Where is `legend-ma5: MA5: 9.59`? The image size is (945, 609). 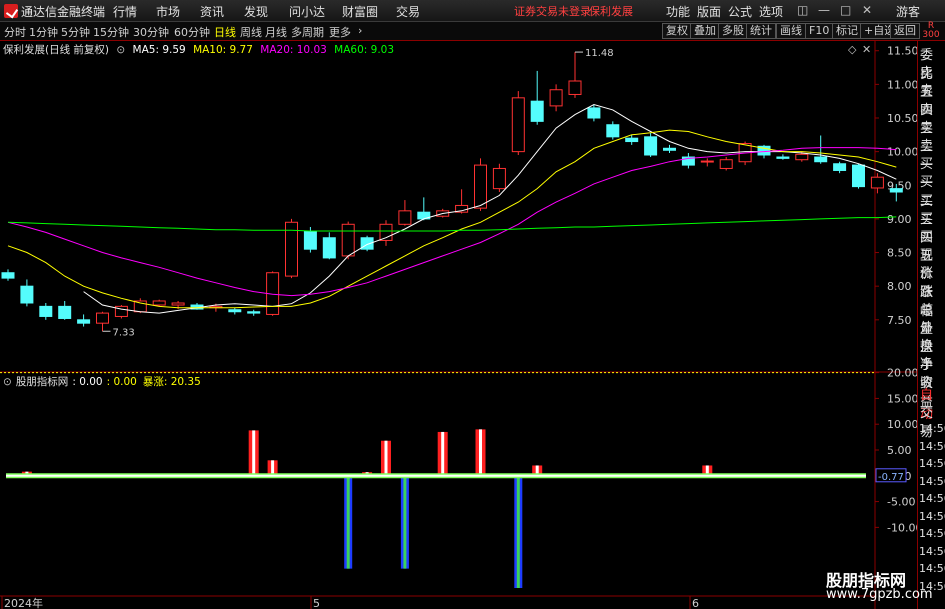 legend-ma5: MA5: 9.59 is located at coordinates (159, 50).